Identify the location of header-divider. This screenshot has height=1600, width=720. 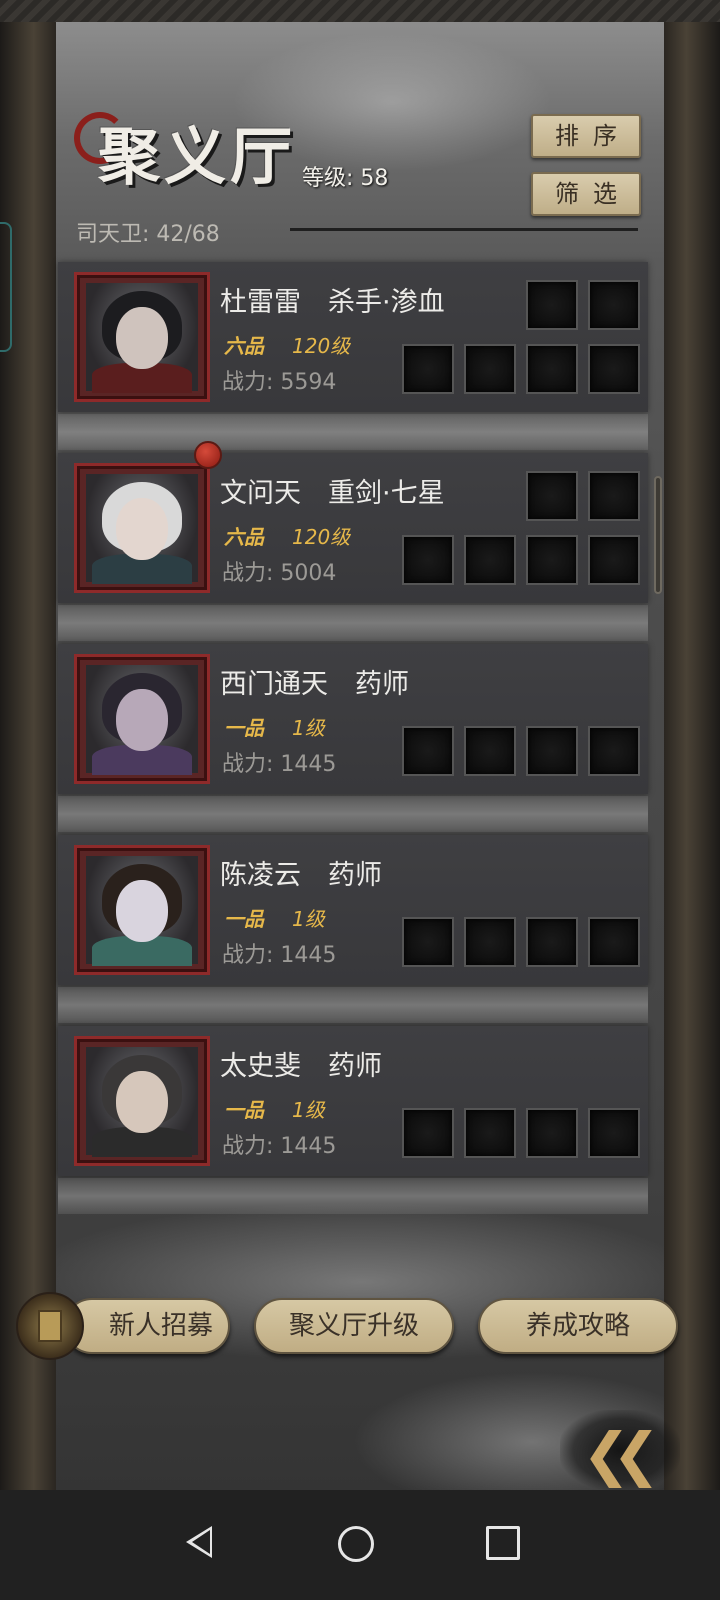
(464, 229).